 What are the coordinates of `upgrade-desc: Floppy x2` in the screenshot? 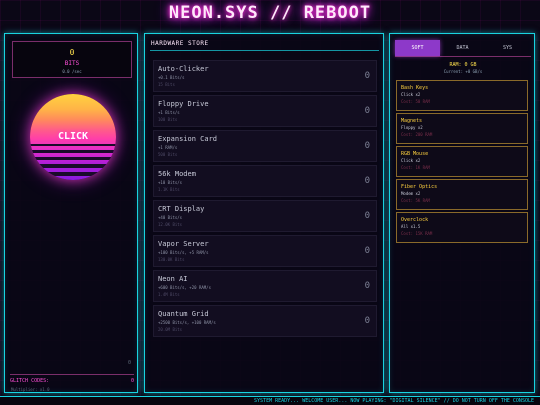 It's located at (412, 127).